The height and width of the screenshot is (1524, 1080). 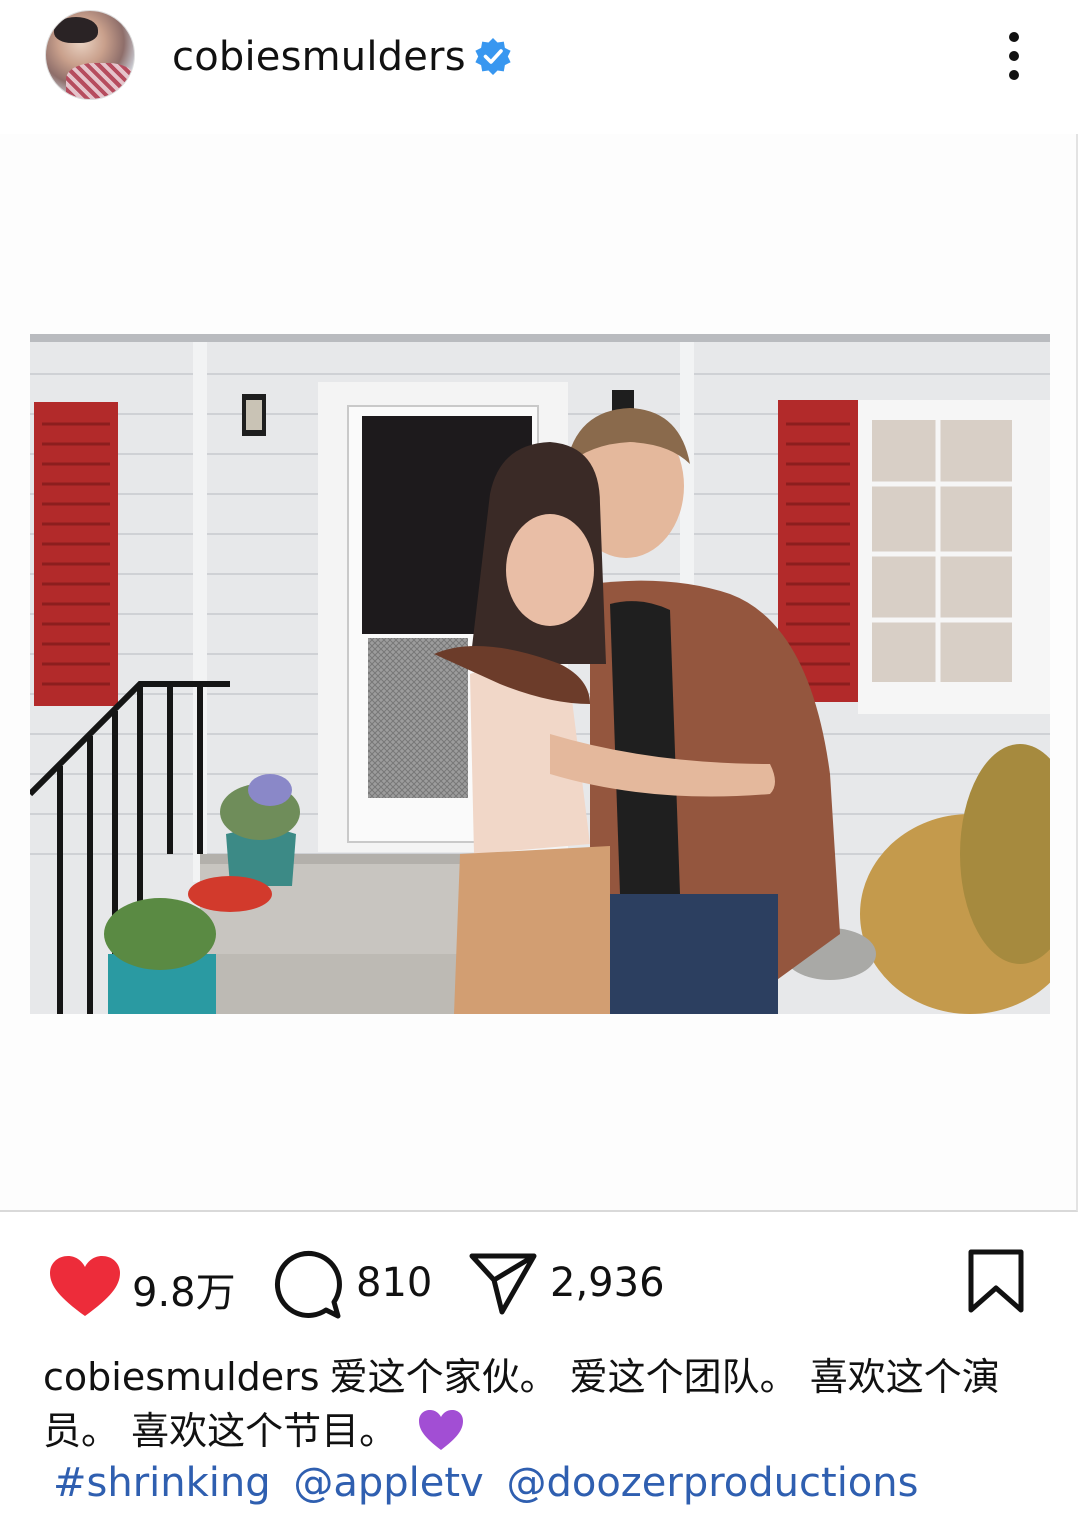 I want to click on share-icon, so click(x=503, y=1284).